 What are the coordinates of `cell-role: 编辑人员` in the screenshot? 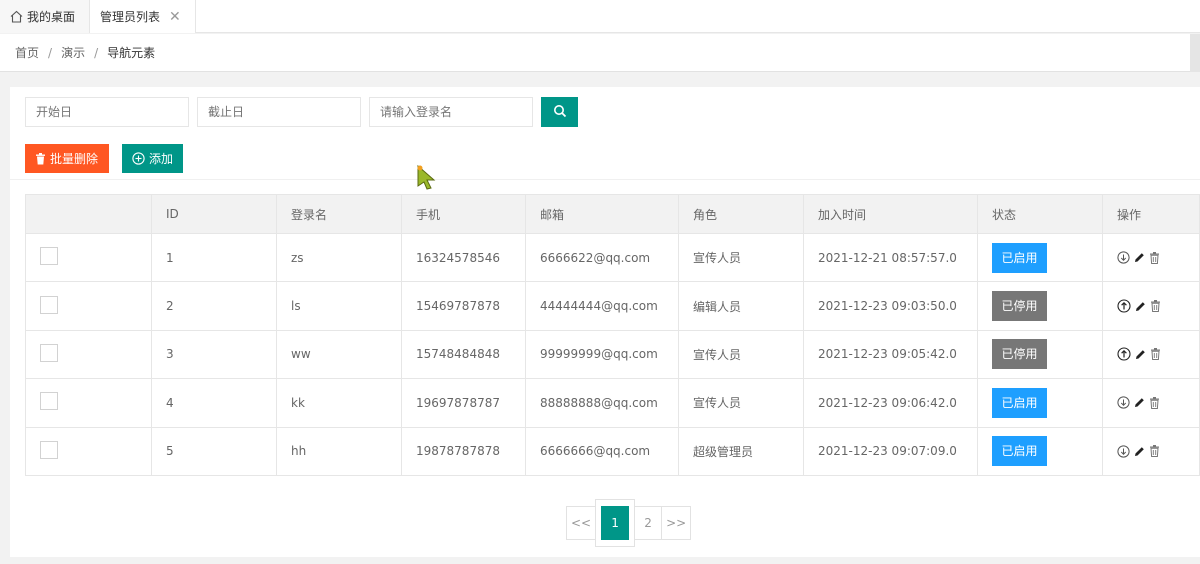 It's located at (741, 306).